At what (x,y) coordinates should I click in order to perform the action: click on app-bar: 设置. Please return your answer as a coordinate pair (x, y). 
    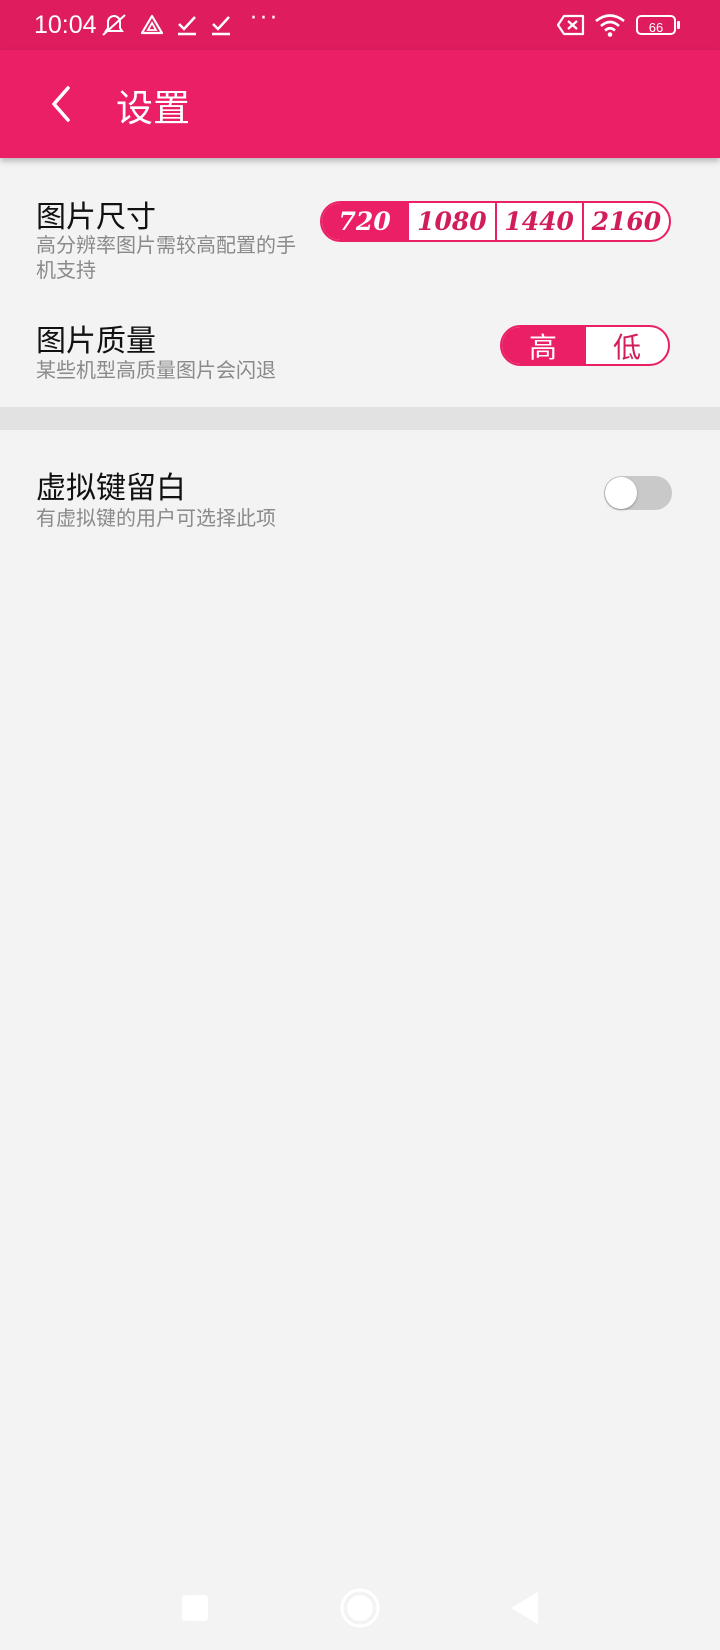
    Looking at the image, I should click on (360, 104).